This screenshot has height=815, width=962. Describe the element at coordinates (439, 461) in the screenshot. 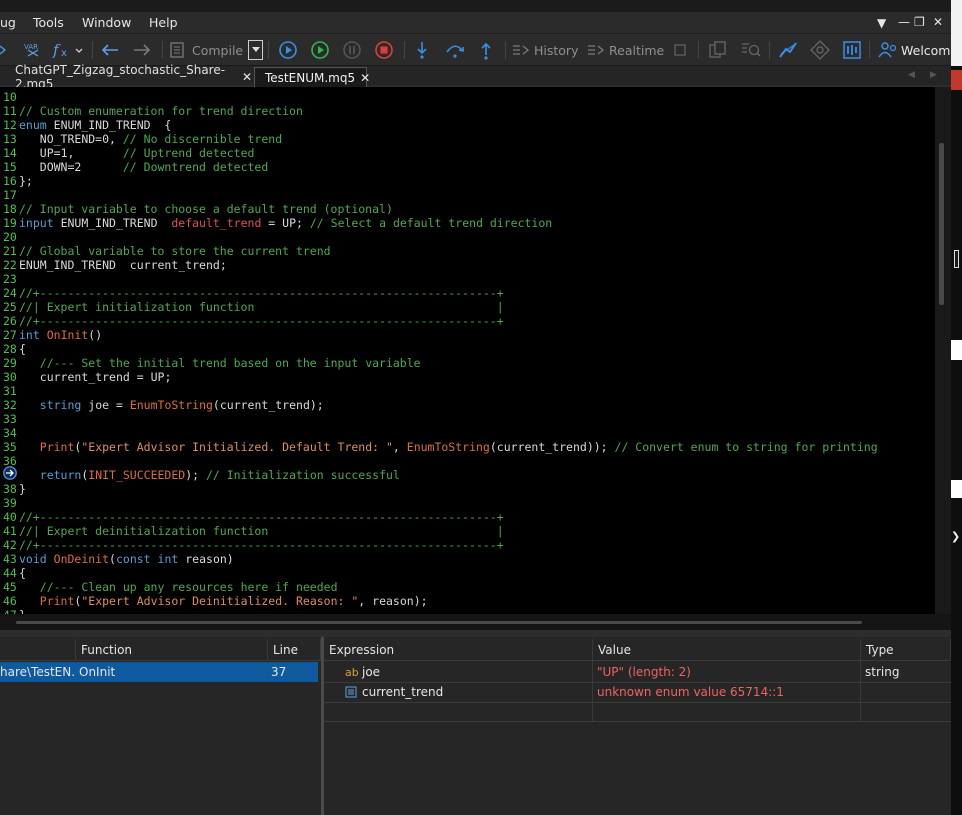

I see `code-line: 36` at that location.